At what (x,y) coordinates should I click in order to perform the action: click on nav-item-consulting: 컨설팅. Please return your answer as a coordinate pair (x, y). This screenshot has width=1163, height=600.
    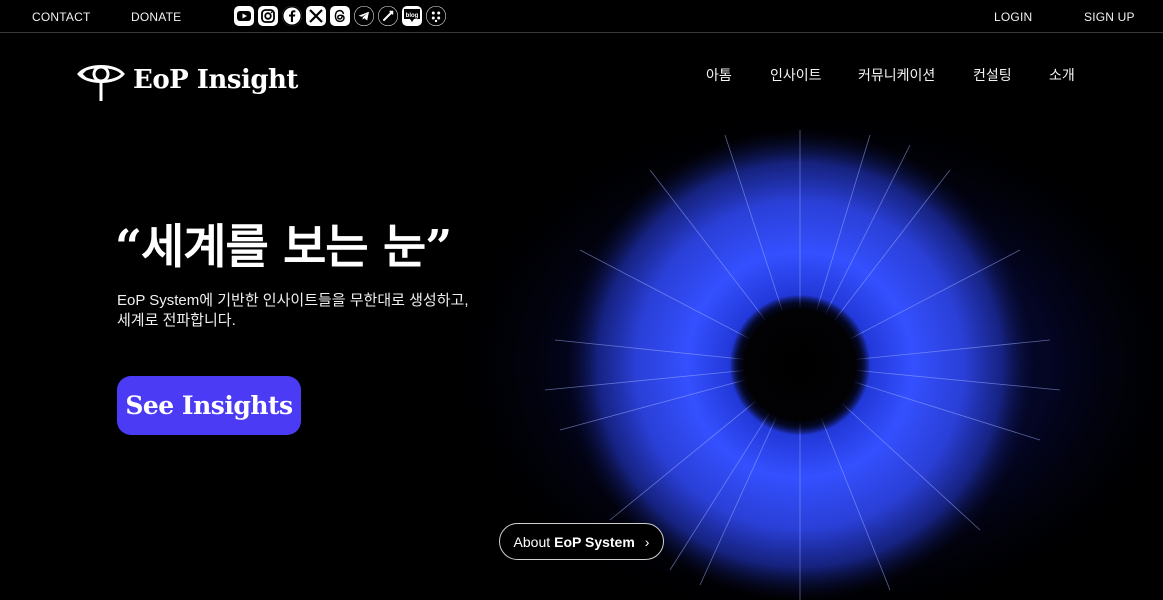
    Looking at the image, I should click on (992, 75).